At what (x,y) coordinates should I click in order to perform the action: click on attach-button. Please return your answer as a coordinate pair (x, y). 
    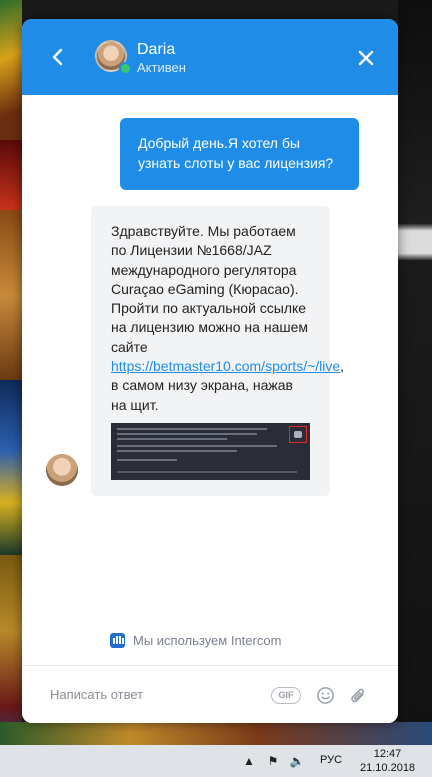
    Looking at the image, I should click on (358, 695).